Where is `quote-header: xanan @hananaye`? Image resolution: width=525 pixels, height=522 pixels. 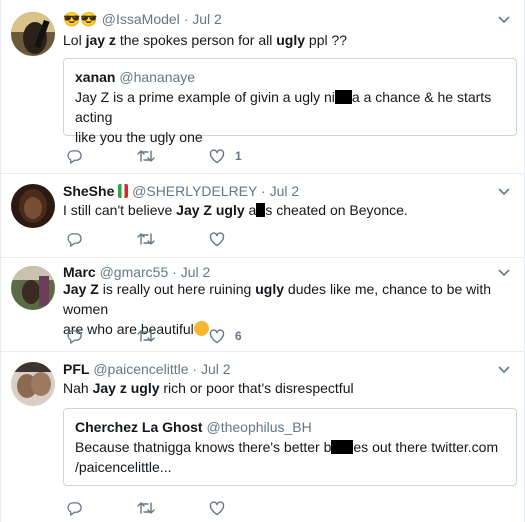
quote-header: xanan @hananaye is located at coordinates (135, 77).